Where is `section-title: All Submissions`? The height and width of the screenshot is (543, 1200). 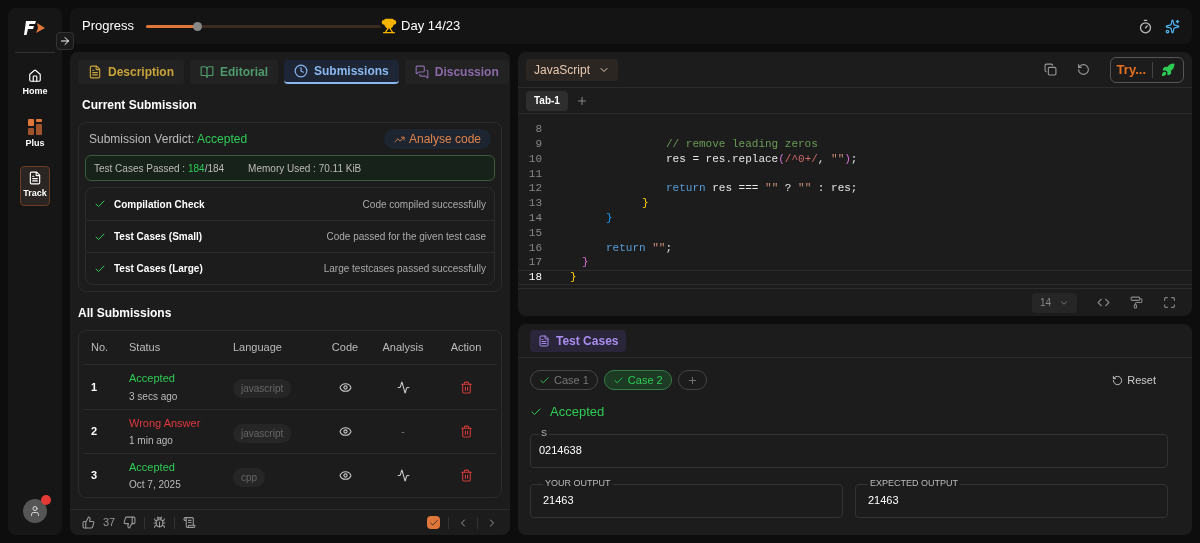 section-title: All Submissions is located at coordinates (125, 313).